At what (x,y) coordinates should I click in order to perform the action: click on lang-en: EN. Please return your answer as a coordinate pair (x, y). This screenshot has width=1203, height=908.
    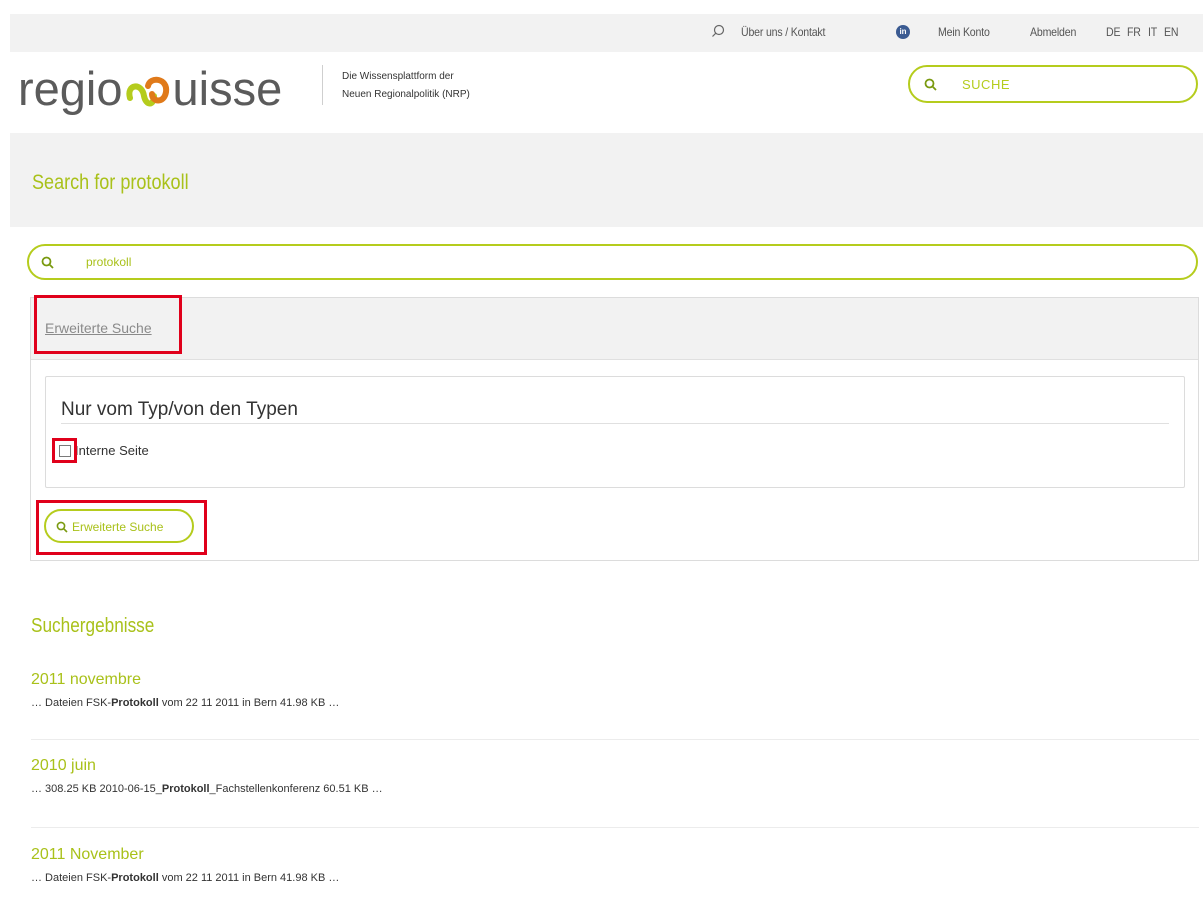
    Looking at the image, I should click on (1171, 32).